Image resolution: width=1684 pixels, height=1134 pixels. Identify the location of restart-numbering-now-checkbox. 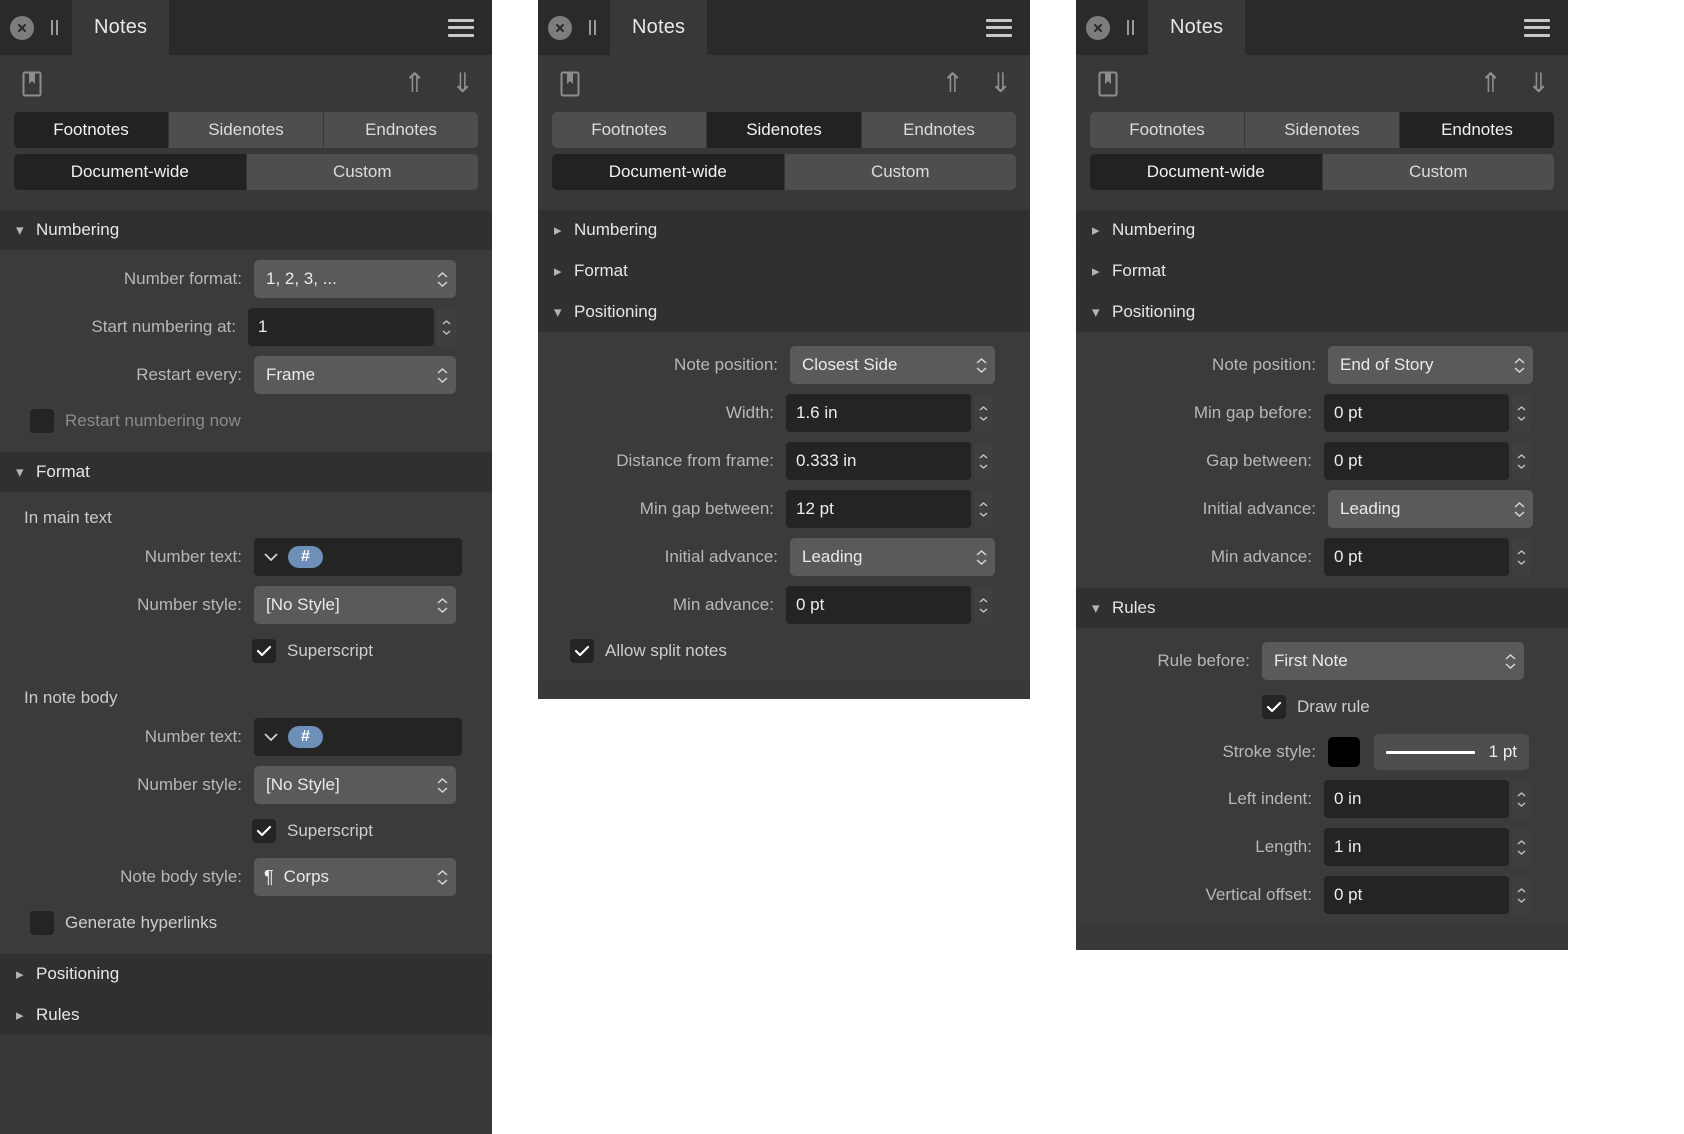
(42, 421).